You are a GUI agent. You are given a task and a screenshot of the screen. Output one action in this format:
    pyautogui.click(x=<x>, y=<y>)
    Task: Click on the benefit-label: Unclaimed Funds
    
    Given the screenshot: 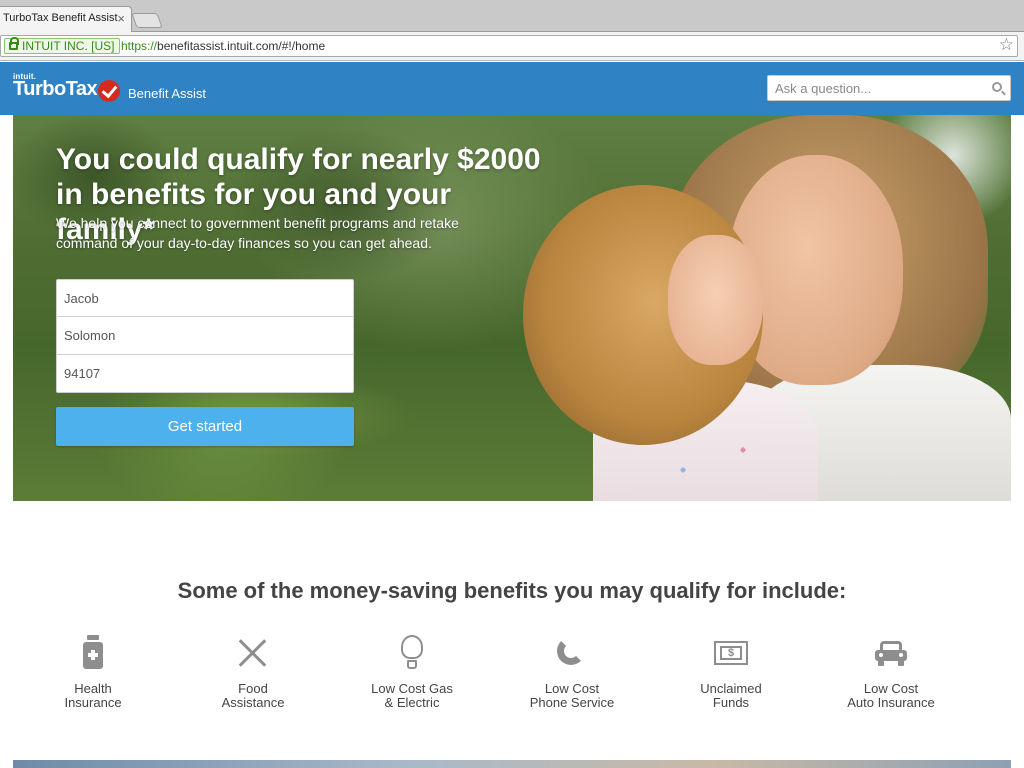 What is the action you would take?
    pyautogui.click(x=731, y=696)
    